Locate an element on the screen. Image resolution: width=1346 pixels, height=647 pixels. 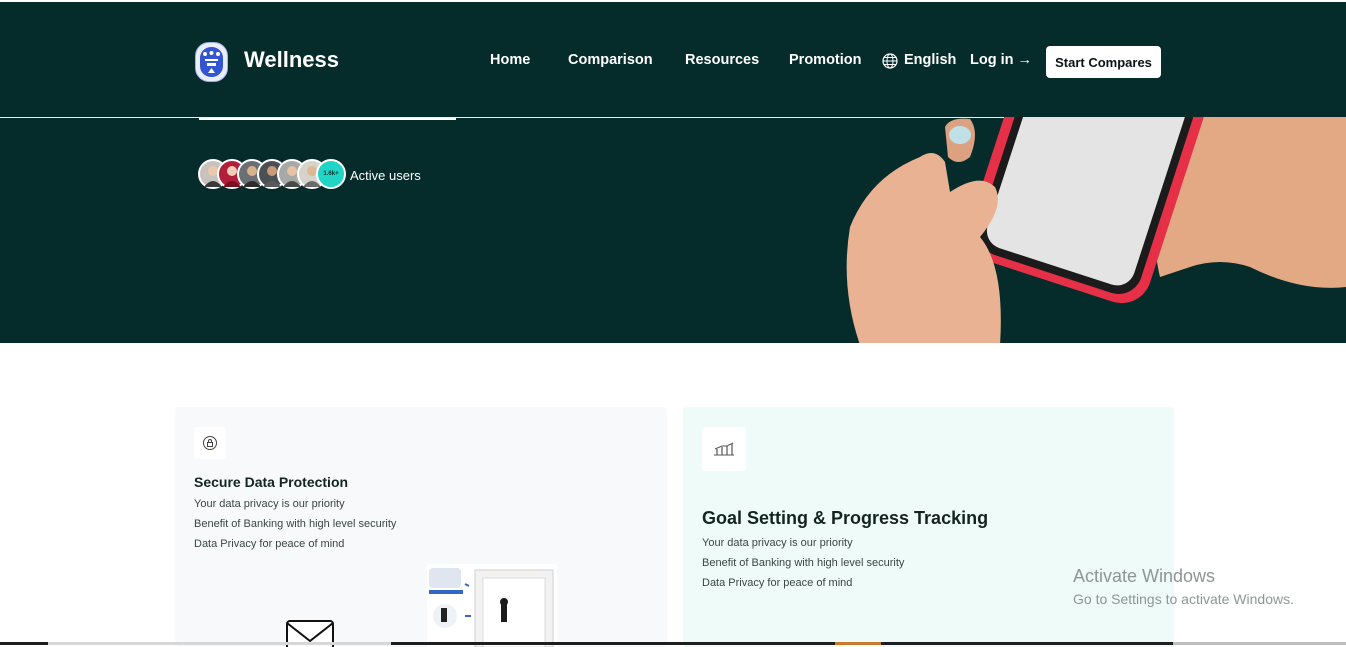
language-selector: English is located at coordinates (930, 60).